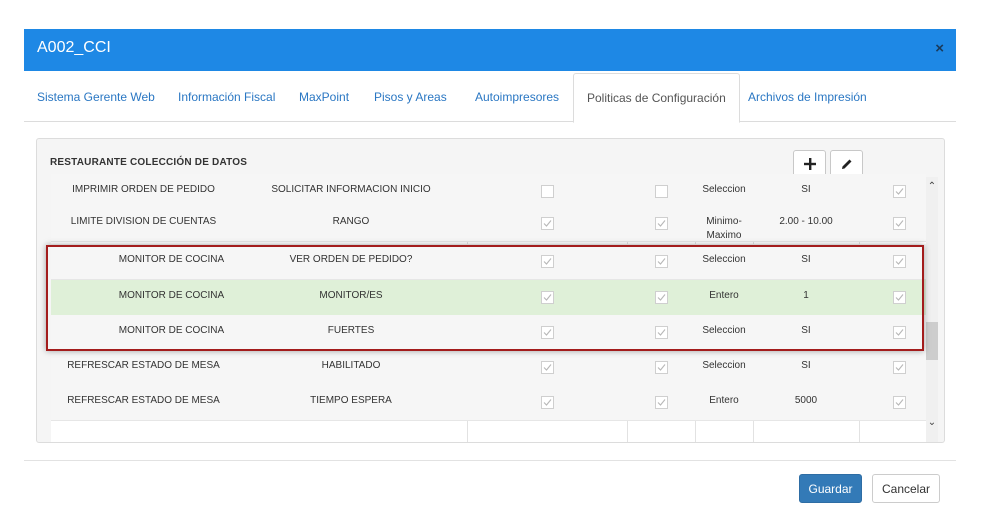 Image resolution: width=996 pixels, height=523 pixels. Describe the element at coordinates (74, 47) in the screenshot. I see `modal-title: A002_CCI` at that location.